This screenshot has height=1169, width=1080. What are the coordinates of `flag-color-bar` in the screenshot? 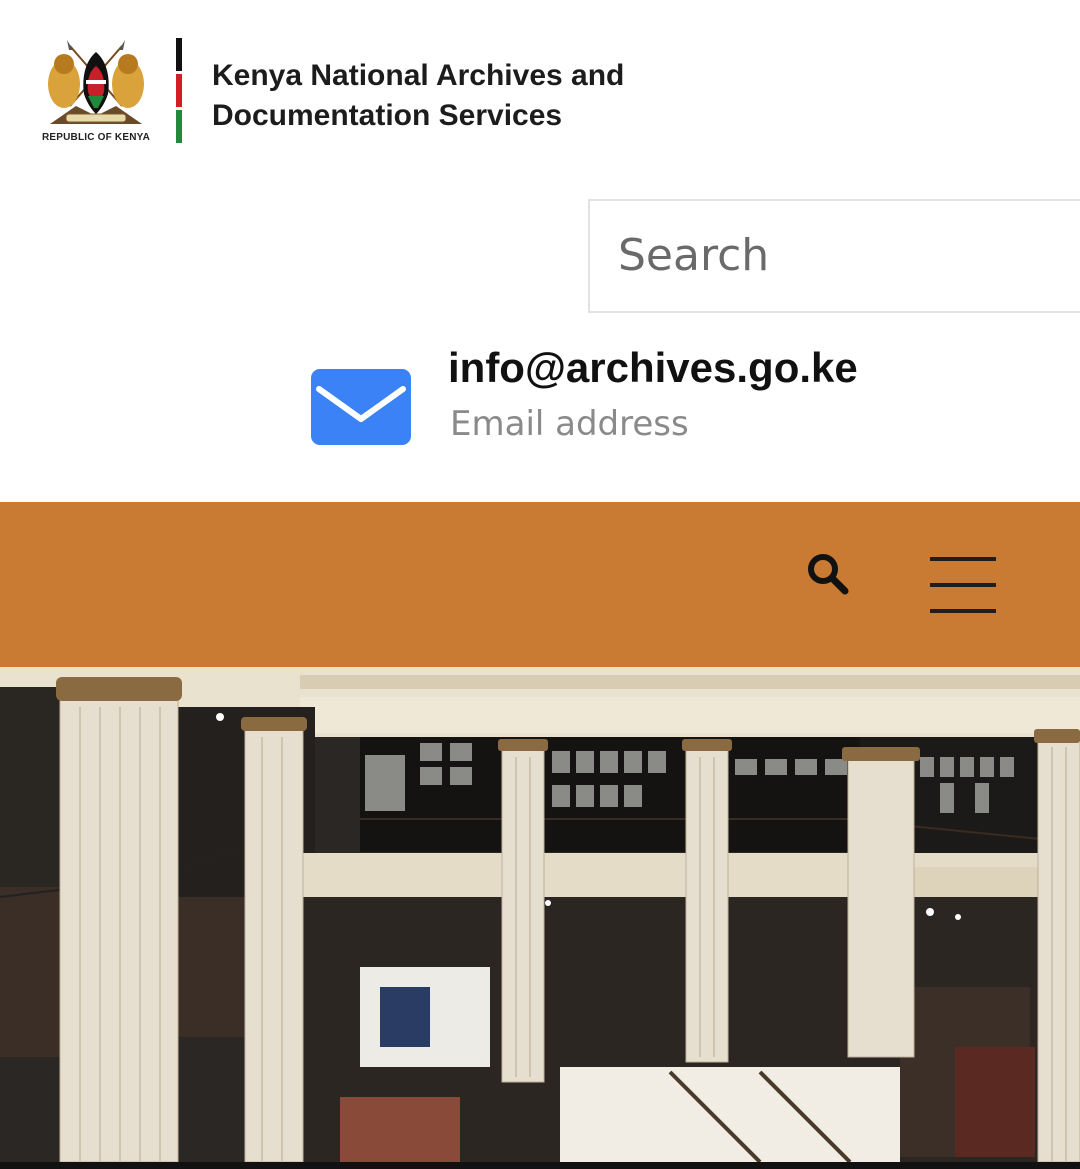 It's located at (179, 91).